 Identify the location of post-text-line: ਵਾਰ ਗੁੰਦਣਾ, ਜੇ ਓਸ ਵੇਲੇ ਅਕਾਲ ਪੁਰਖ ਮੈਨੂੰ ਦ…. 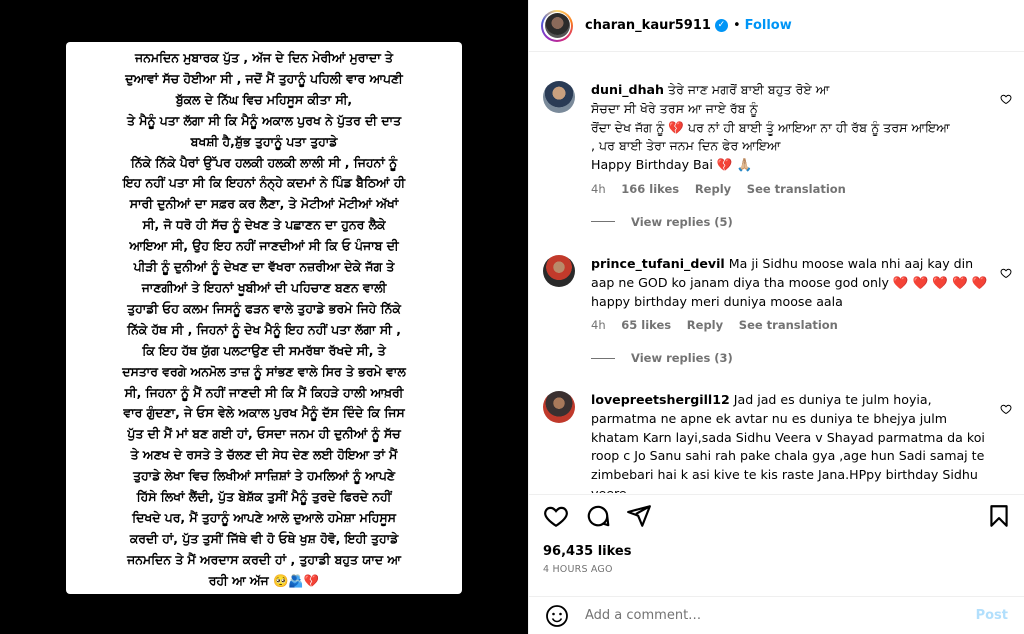
(264, 413).